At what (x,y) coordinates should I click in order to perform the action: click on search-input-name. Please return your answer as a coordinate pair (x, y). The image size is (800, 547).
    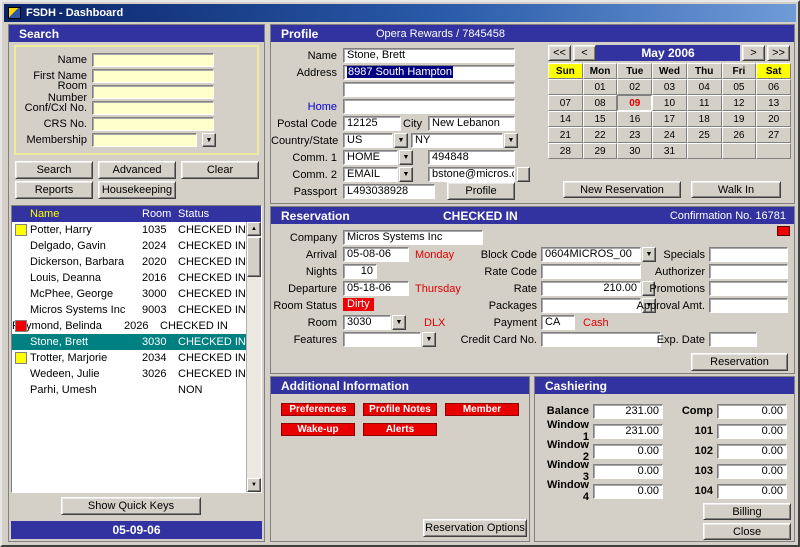
    Looking at the image, I should click on (153, 60).